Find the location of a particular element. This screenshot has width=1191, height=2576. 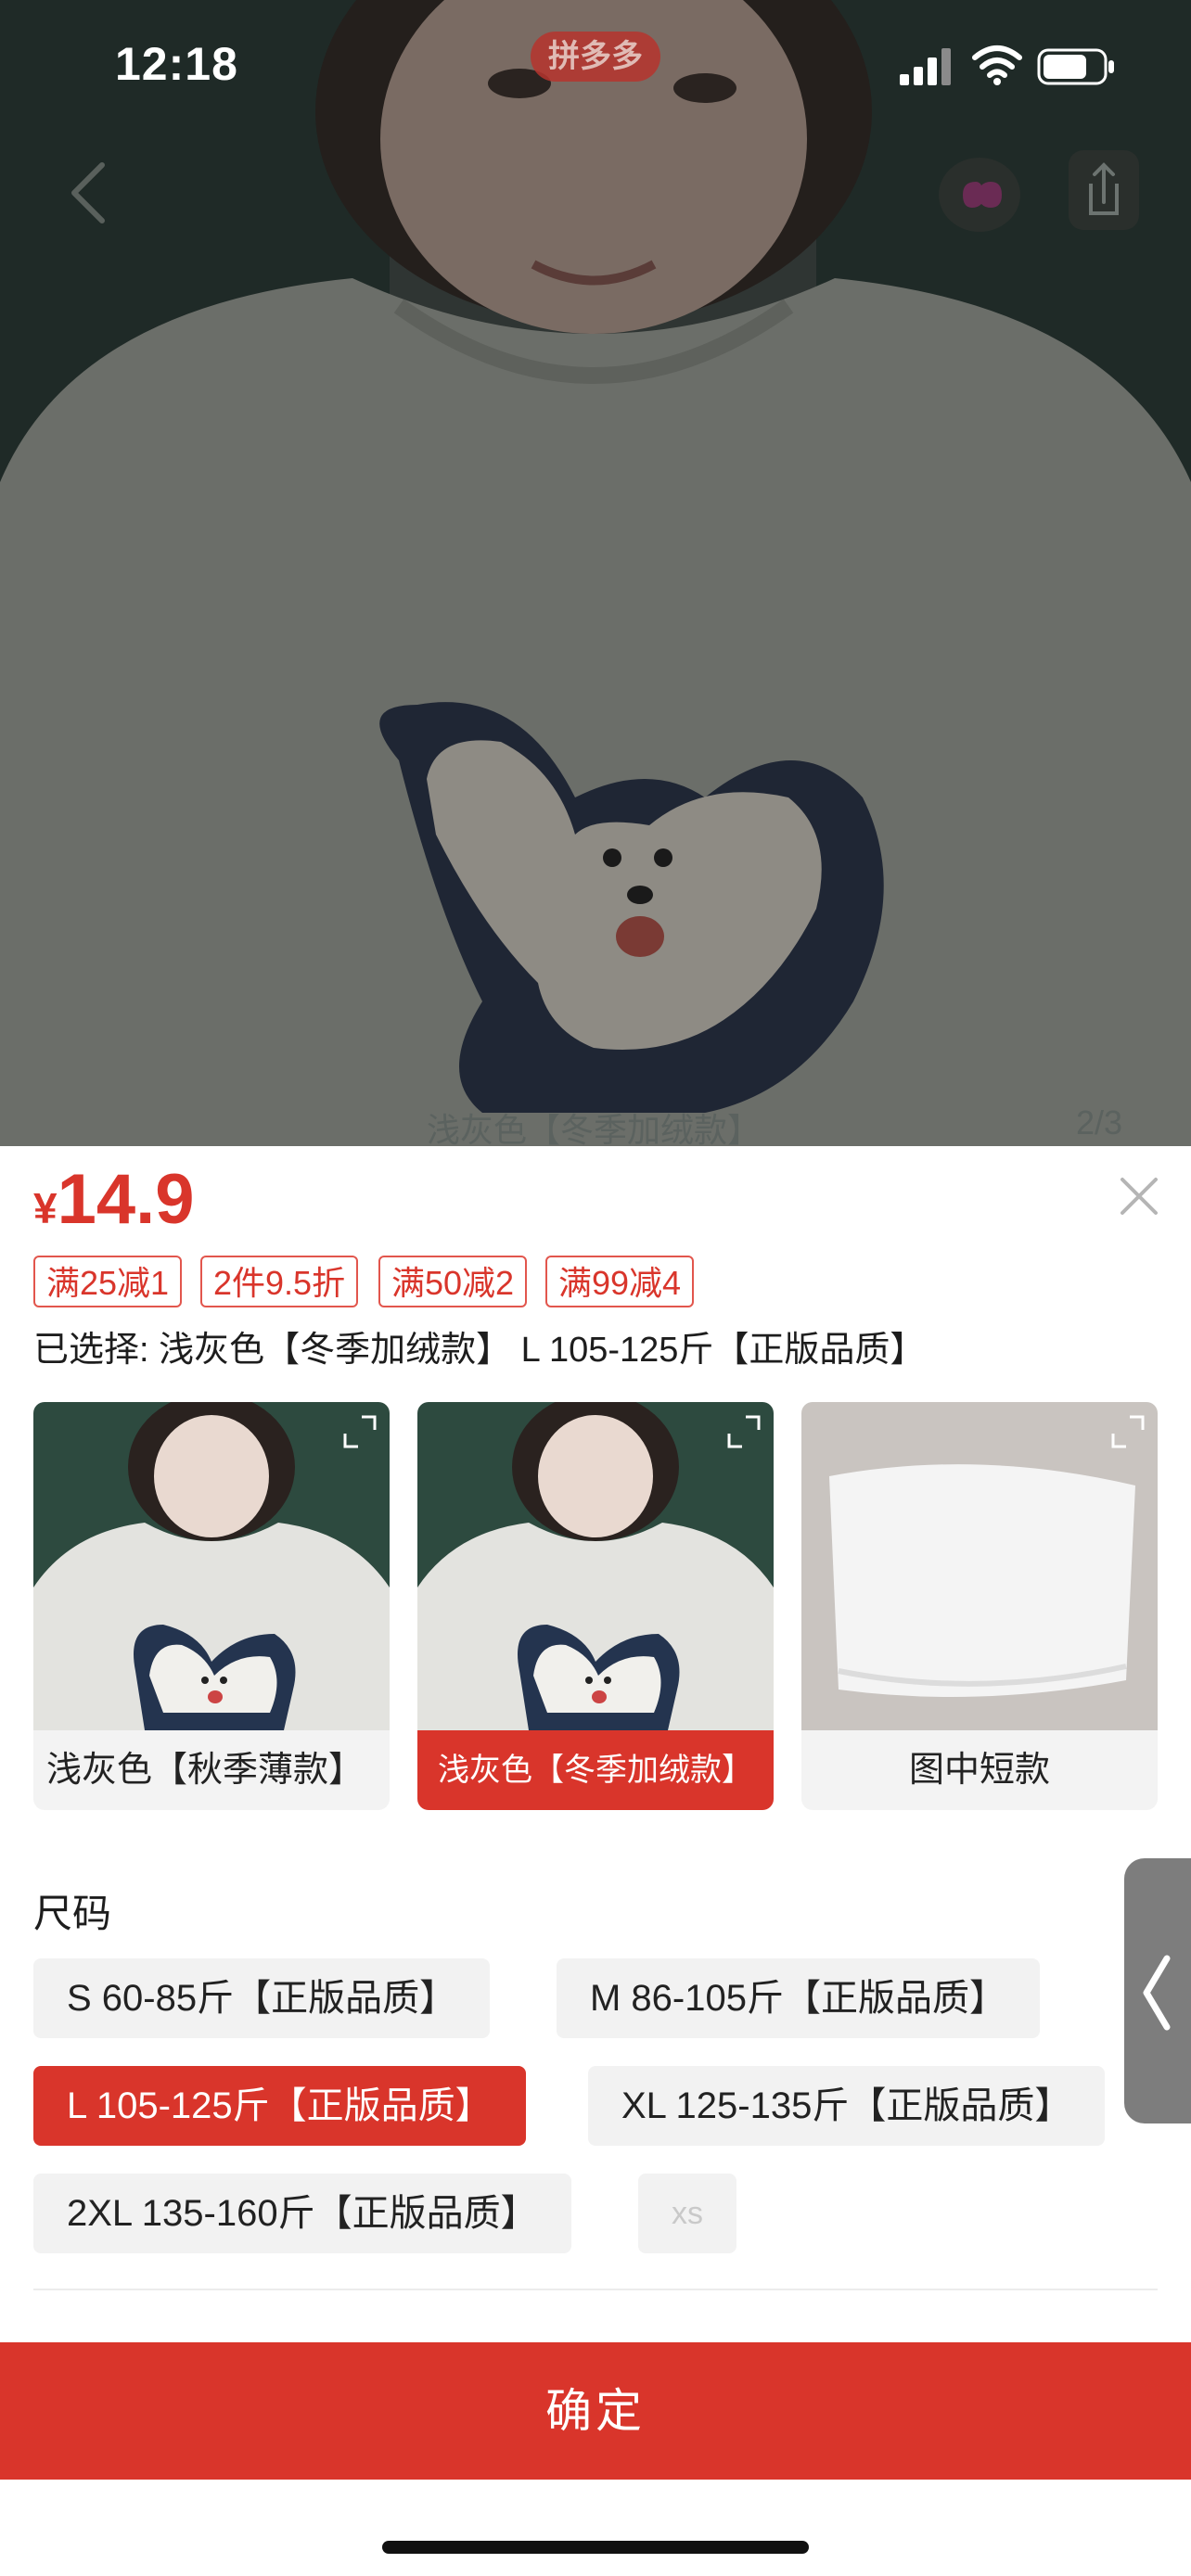

variant-label: 浅灰色【秋季薄款】 is located at coordinates (205, 1771).